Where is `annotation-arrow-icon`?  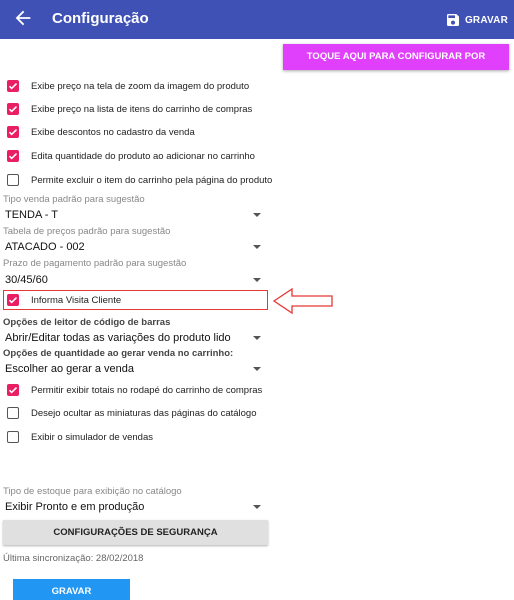
annotation-arrow-icon is located at coordinates (302, 301).